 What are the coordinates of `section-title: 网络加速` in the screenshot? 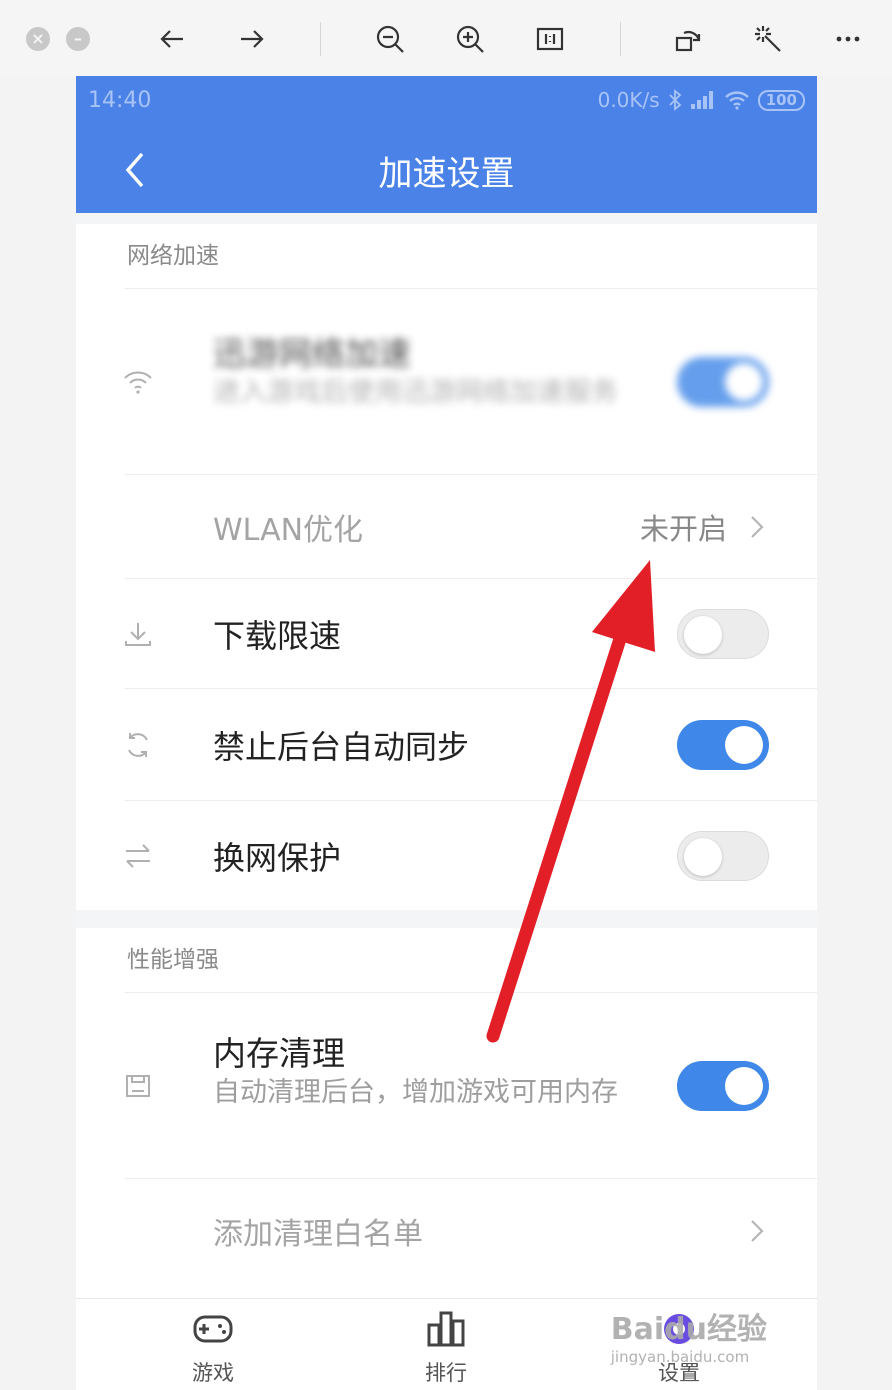 It's located at (173, 256).